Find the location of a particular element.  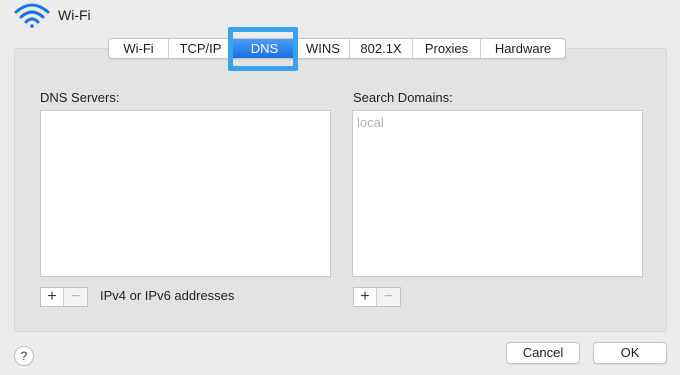

dns-add-button: + is located at coordinates (52, 297).